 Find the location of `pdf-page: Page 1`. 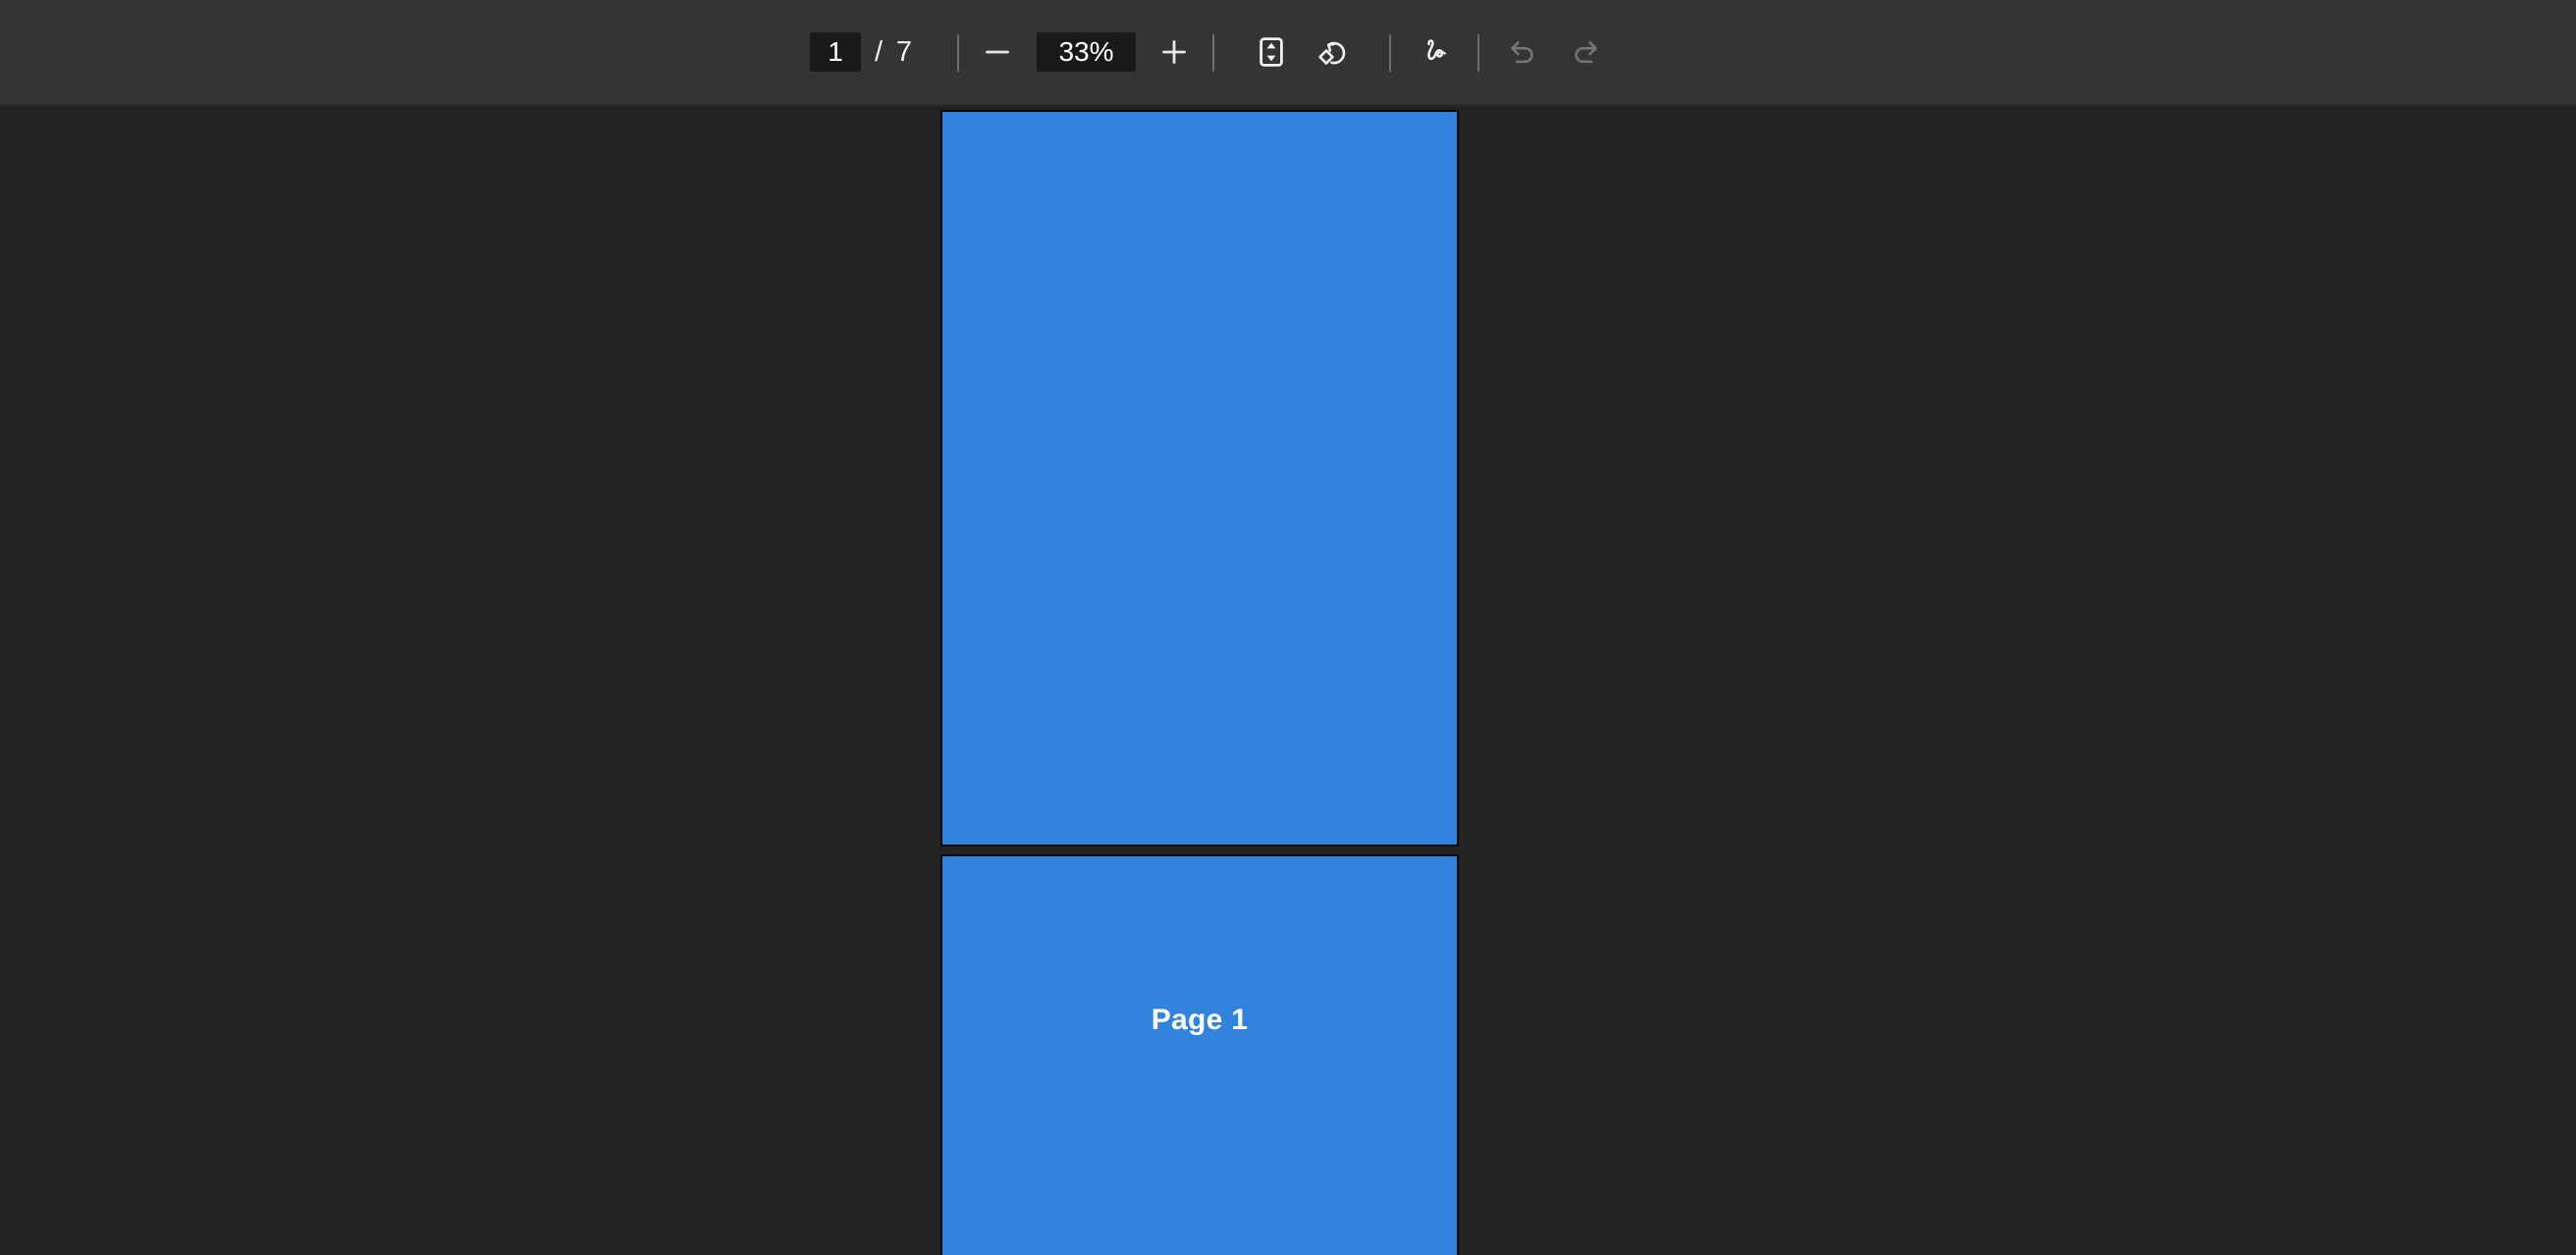

pdf-page: Page 1 is located at coordinates (1199, 1054).